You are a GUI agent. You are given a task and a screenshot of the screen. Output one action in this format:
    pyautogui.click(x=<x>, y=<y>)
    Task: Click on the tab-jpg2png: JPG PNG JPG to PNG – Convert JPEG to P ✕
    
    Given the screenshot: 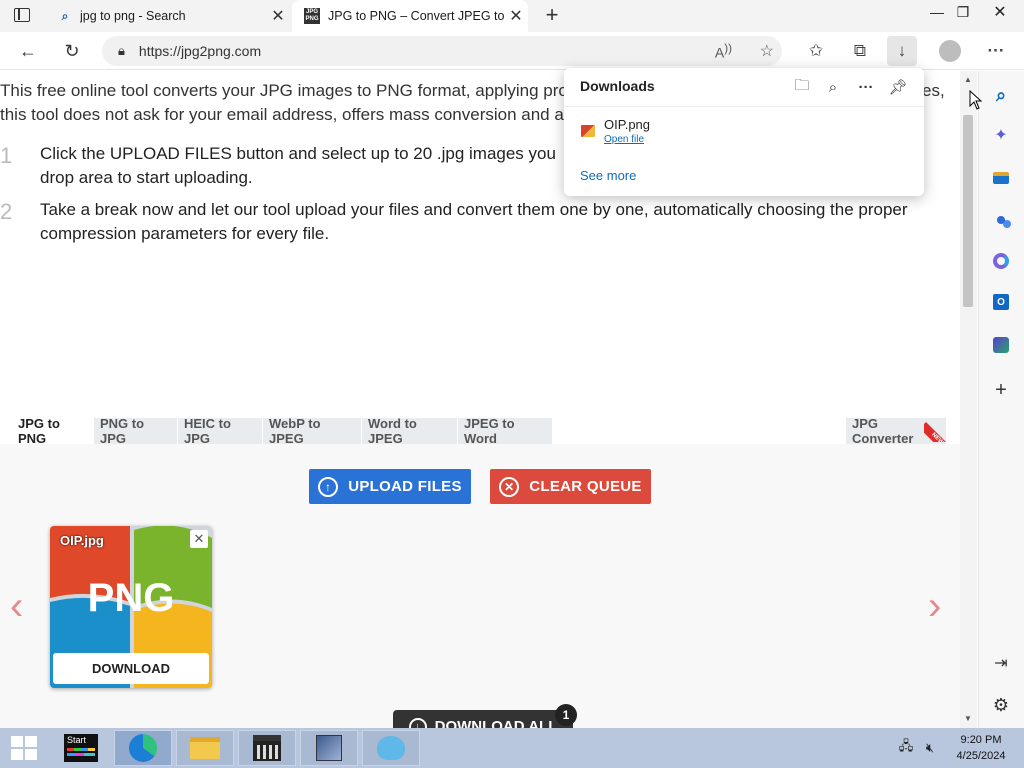 What is the action you would take?
    pyautogui.click(x=410, y=16)
    